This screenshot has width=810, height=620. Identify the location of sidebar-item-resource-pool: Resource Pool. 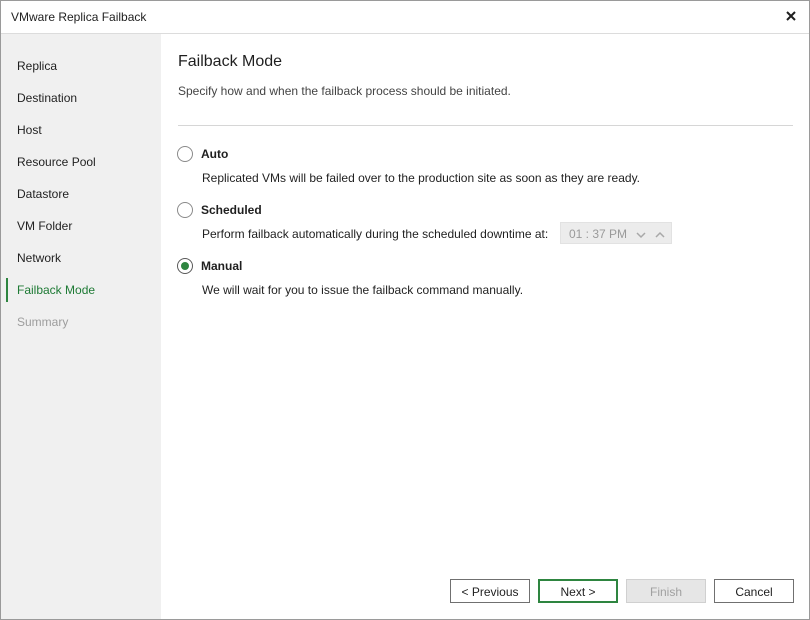
(83, 162).